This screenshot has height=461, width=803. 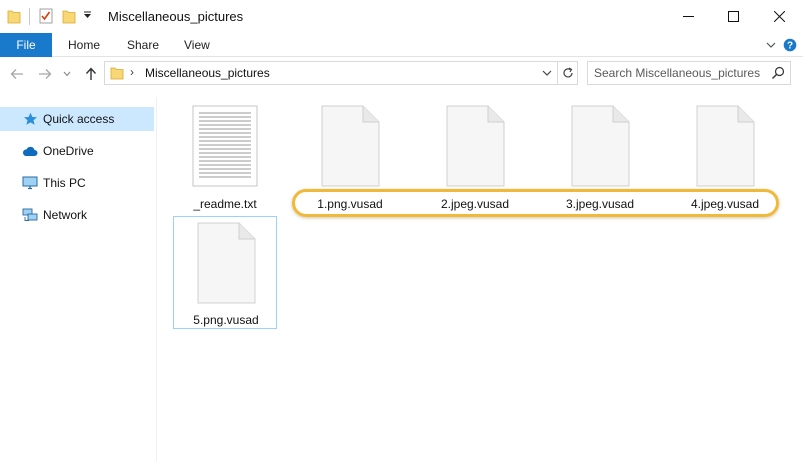 I want to click on search-icon, so click(x=778, y=73).